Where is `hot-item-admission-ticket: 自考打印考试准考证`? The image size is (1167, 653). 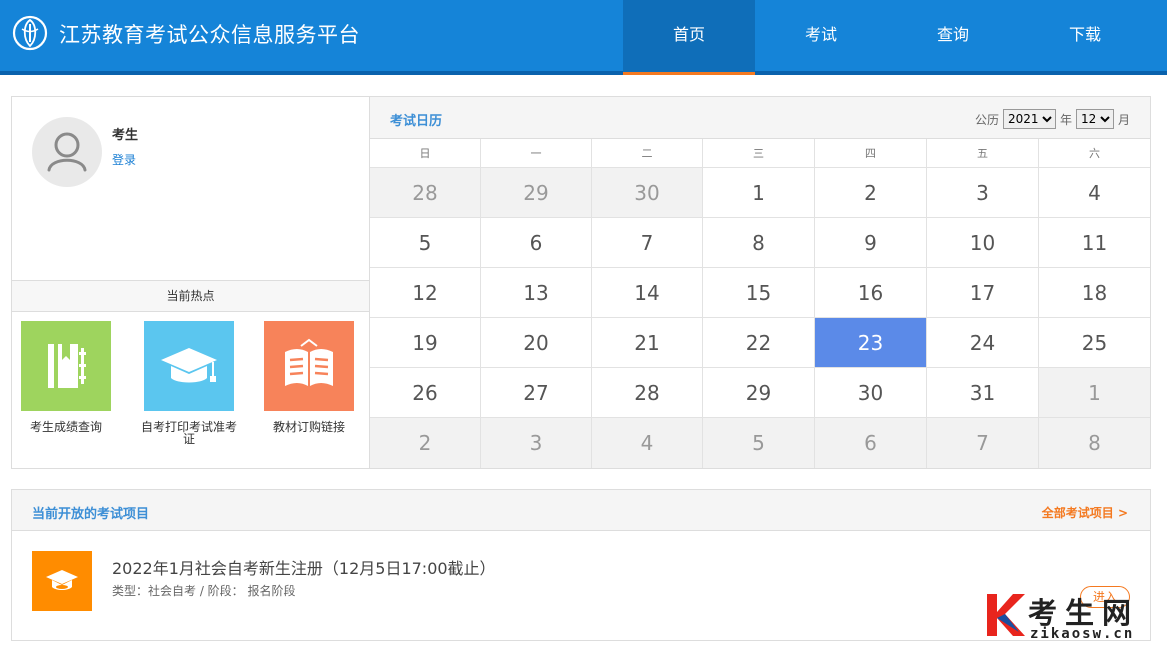 hot-item-admission-ticket: 自考打印考试准考证 is located at coordinates (189, 383).